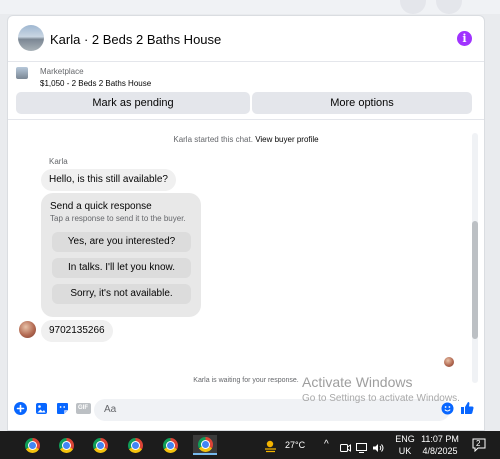 This screenshot has height=459, width=500. I want to click on meet-now-icon, so click(345, 449).